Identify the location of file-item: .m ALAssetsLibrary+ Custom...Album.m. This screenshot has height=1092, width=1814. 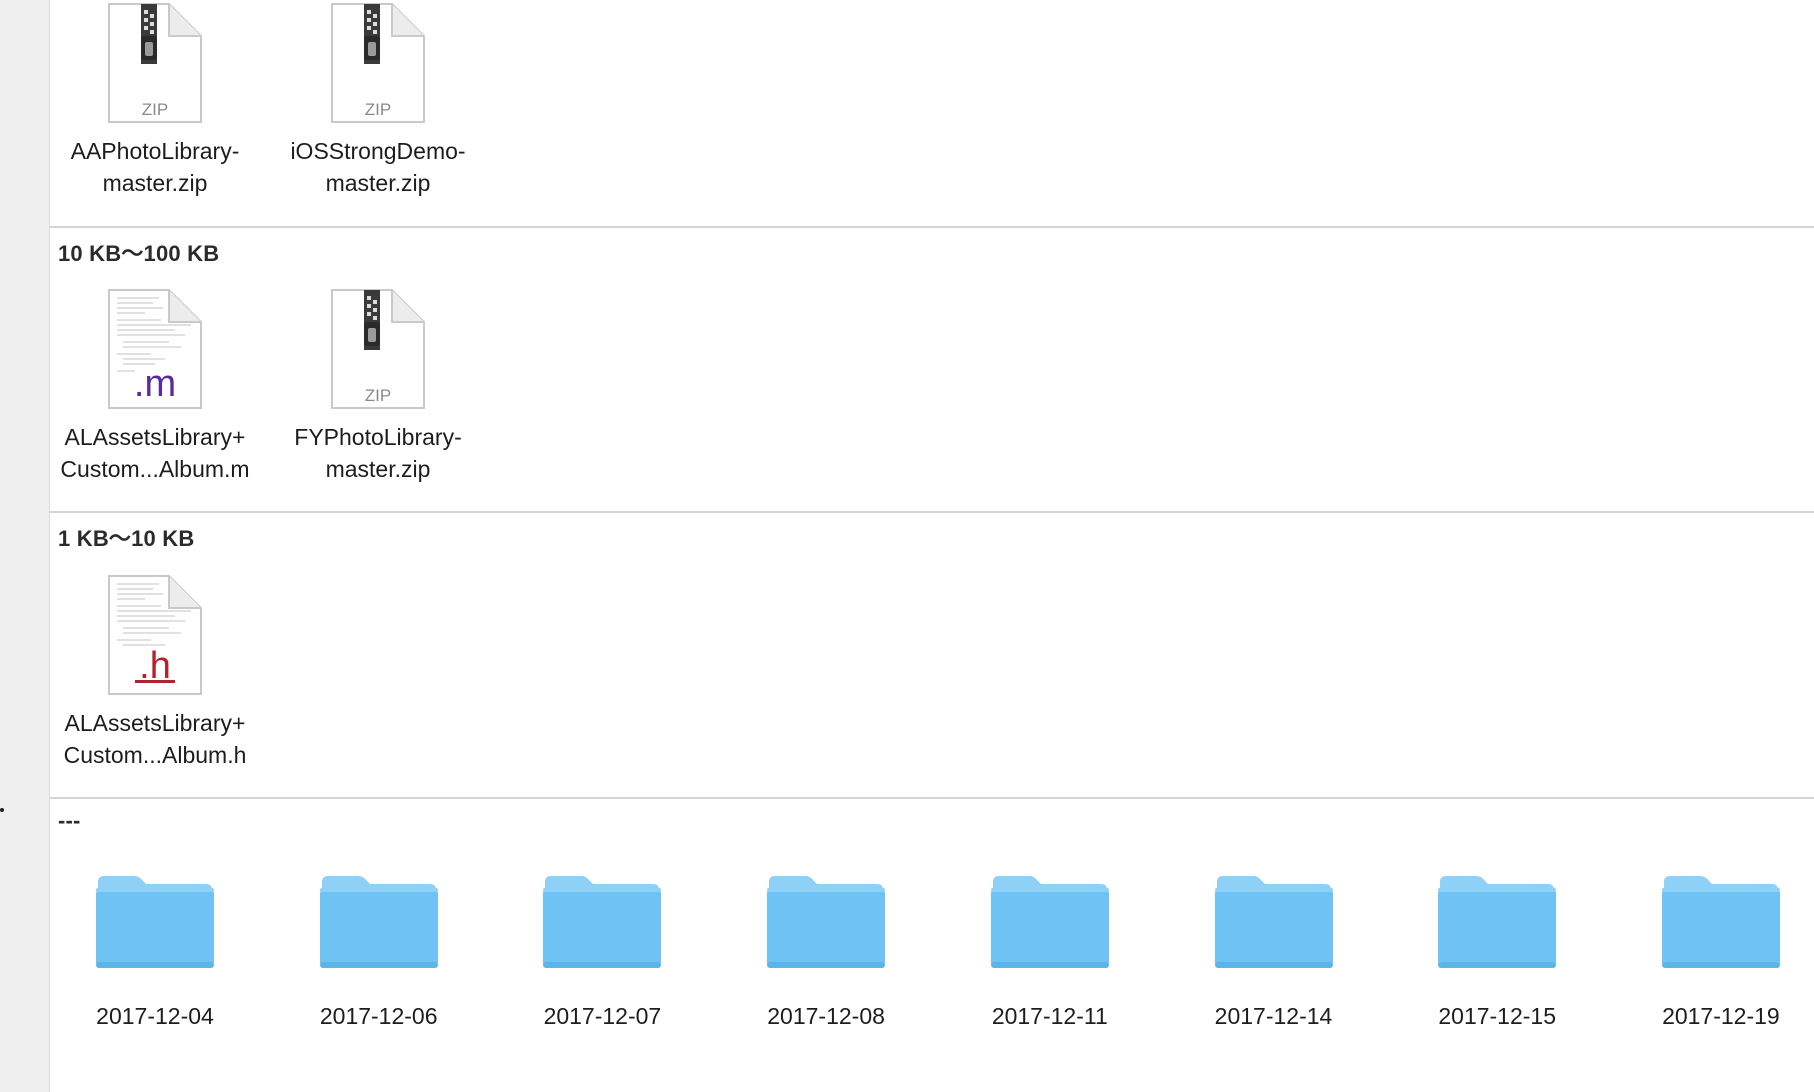
(155, 385).